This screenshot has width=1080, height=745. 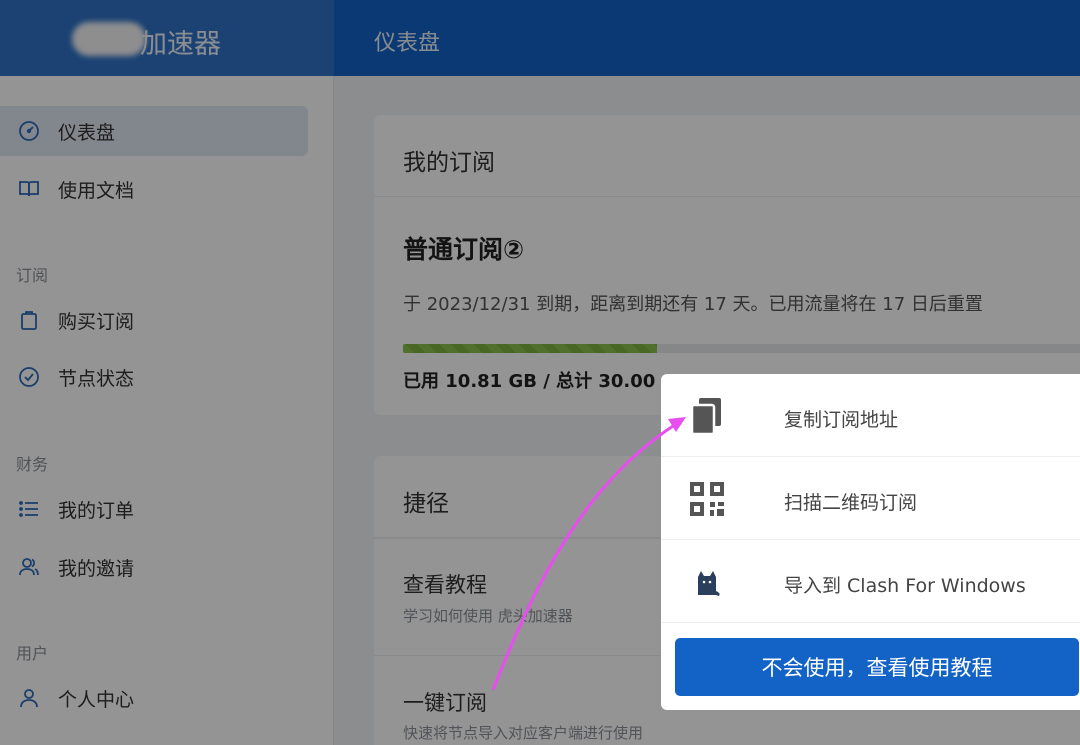 I want to click on popup-item-qrcode: 扫描二维码订阅, so click(x=870, y=498).